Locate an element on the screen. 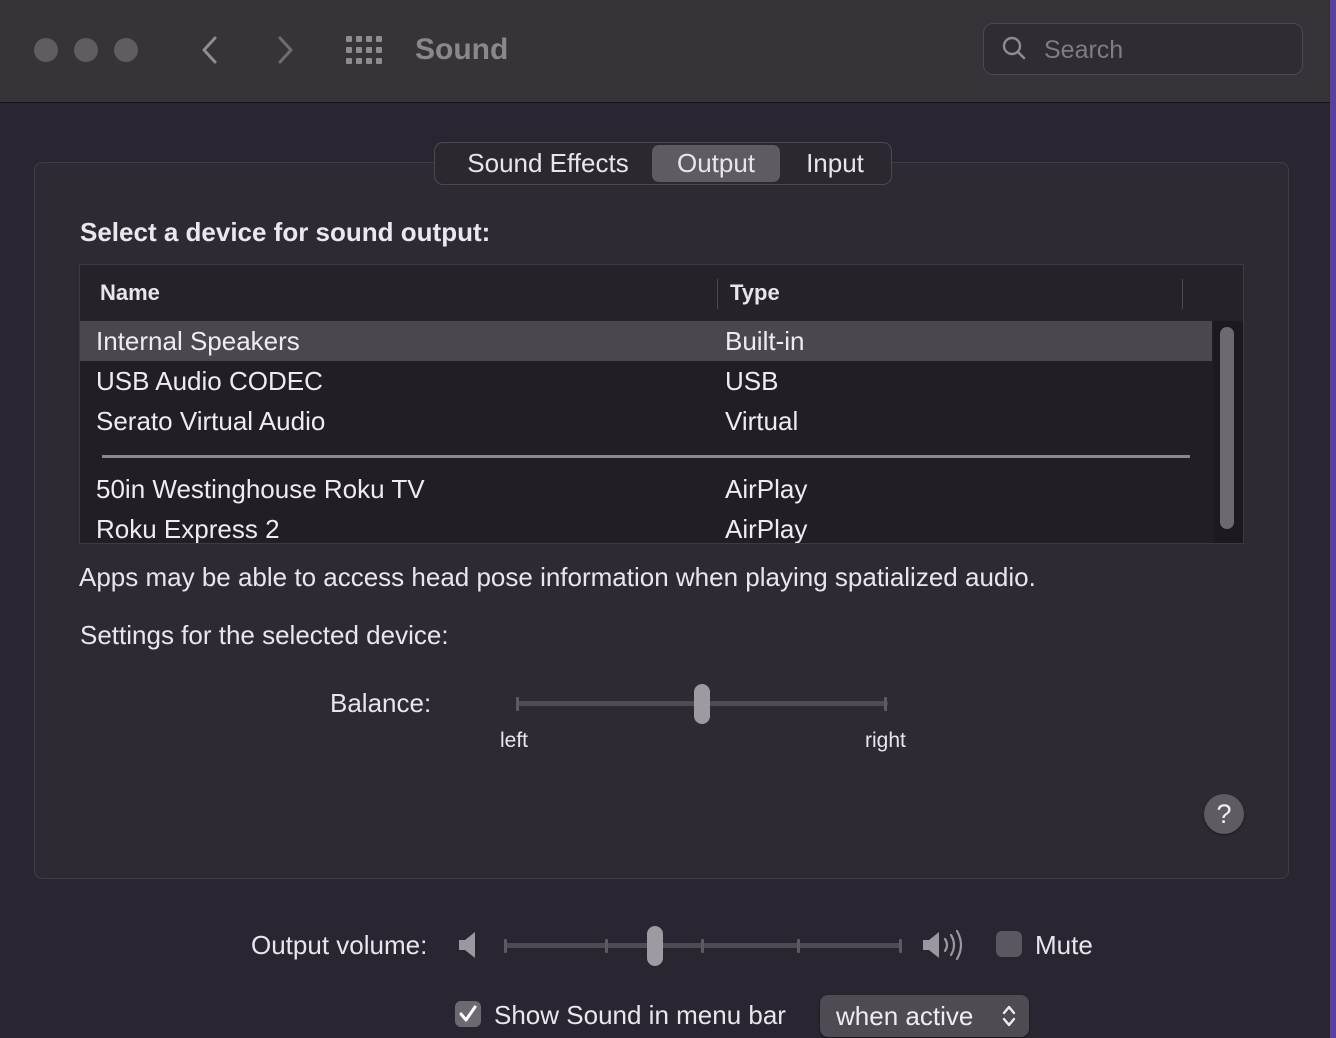 The image size is (1336, 1038). forward-button is located at coordinates (285, 50).